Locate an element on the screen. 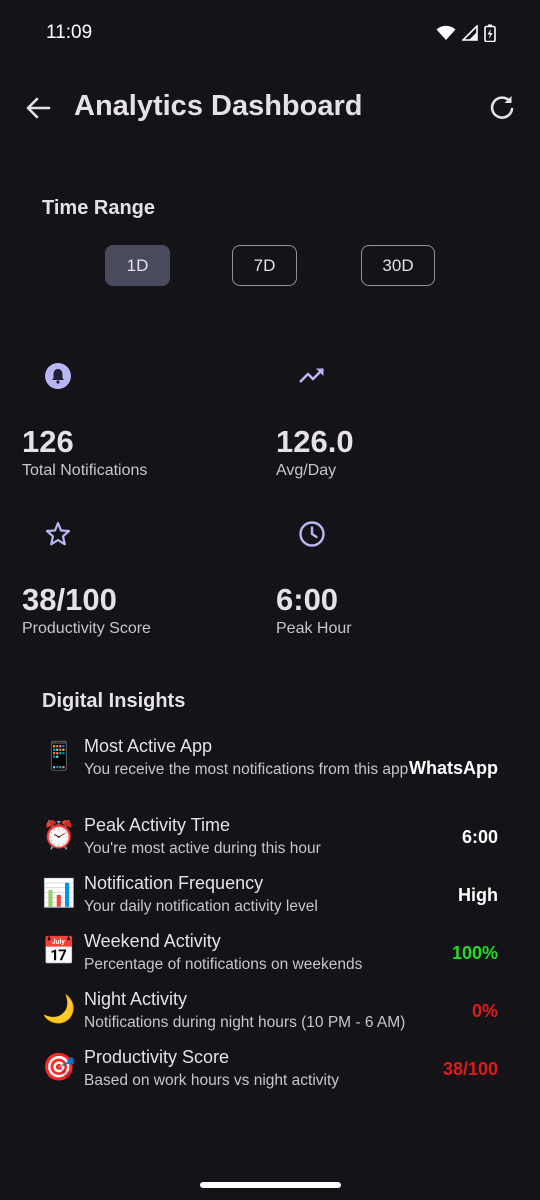 The height and width of the screenshot is (1200, 540). time-range-title: Time Range is located at coordinates (98, 208).